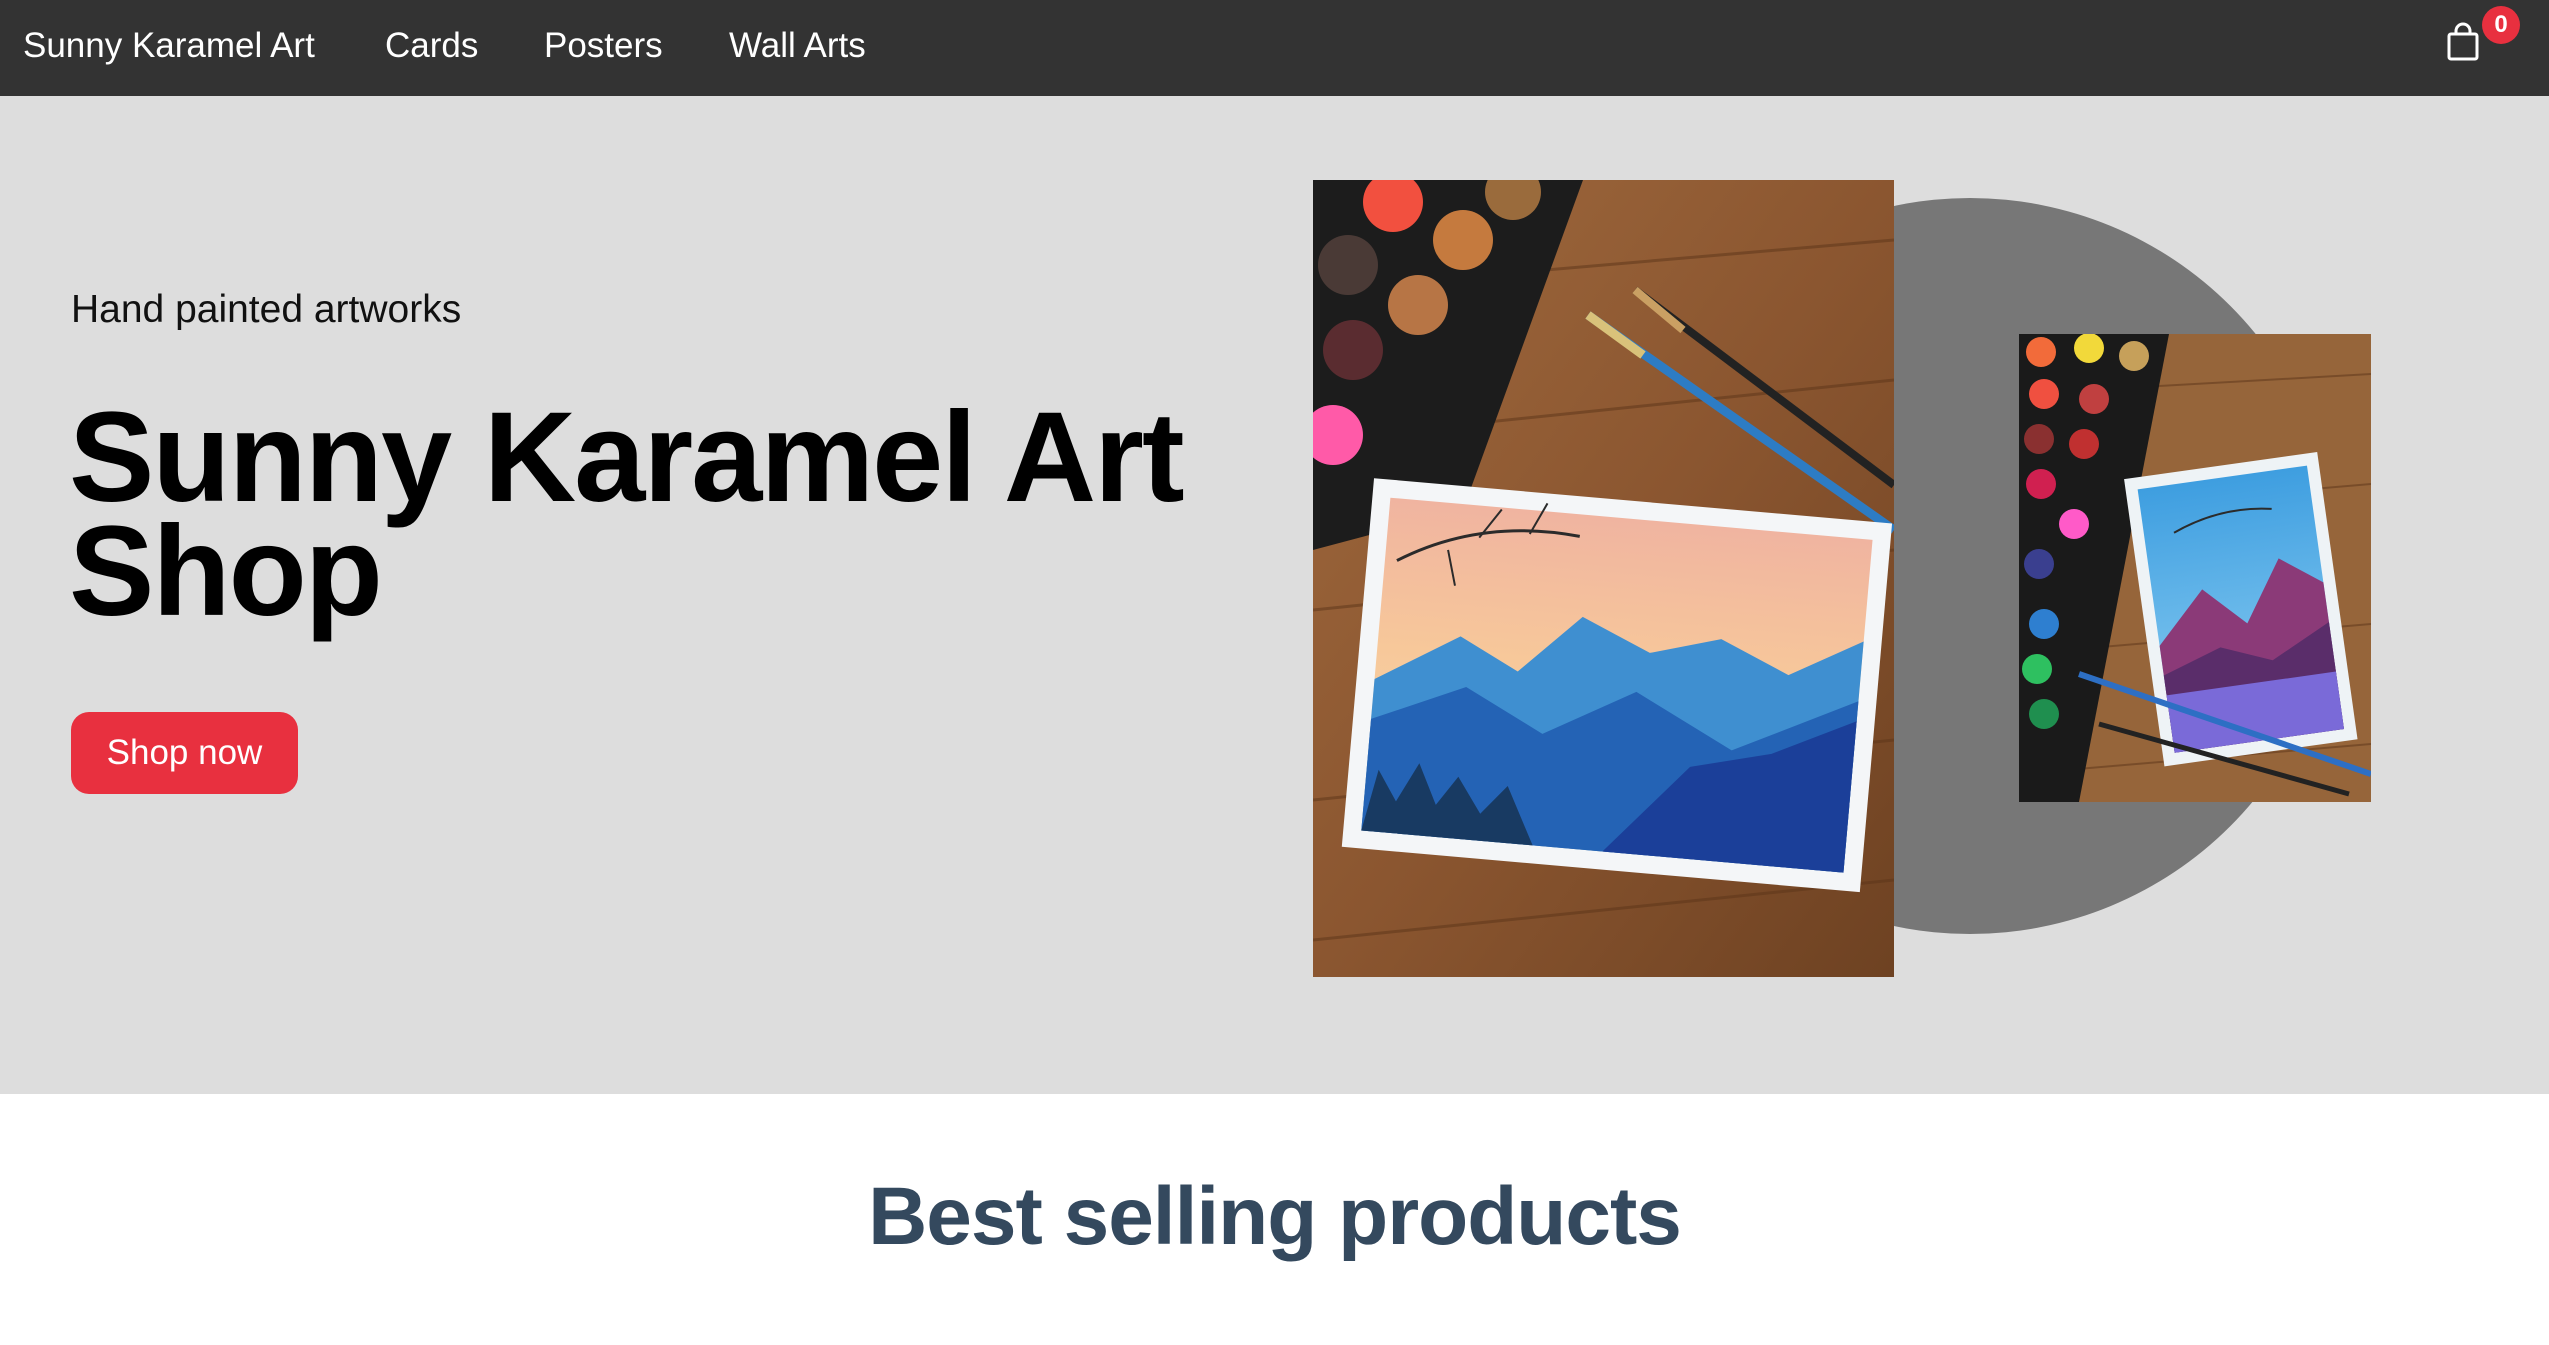 The height and width of the screenshot is (1345, 2549). What do you see at coordinates (627, 514) in the screenshot?
I see `hero-title: Sunny Karamel Art Shop` at bounding box center [627, 514].